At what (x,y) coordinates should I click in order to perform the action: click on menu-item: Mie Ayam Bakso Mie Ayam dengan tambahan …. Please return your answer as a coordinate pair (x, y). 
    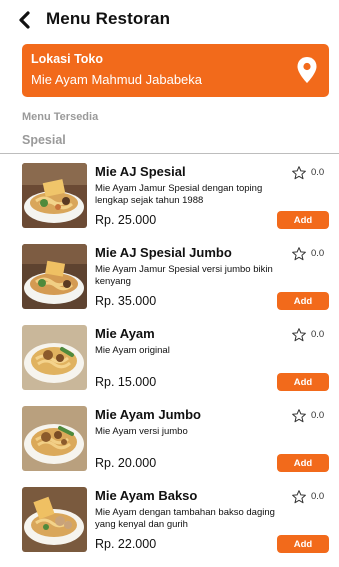
    Looking at the image, I should click on (169, 527).